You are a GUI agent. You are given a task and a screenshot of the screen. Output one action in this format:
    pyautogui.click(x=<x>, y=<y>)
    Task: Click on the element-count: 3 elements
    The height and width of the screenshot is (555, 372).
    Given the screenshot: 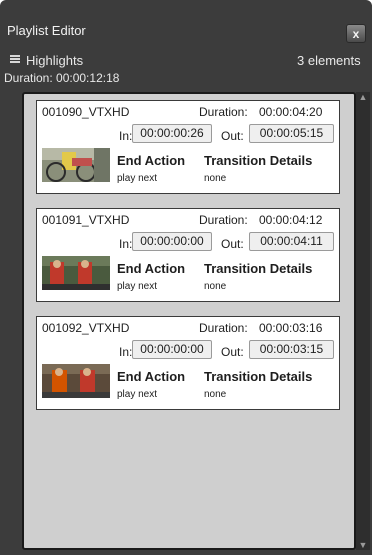 What is the action you would take?
    pyautogui.click(x=329, y=60)
    